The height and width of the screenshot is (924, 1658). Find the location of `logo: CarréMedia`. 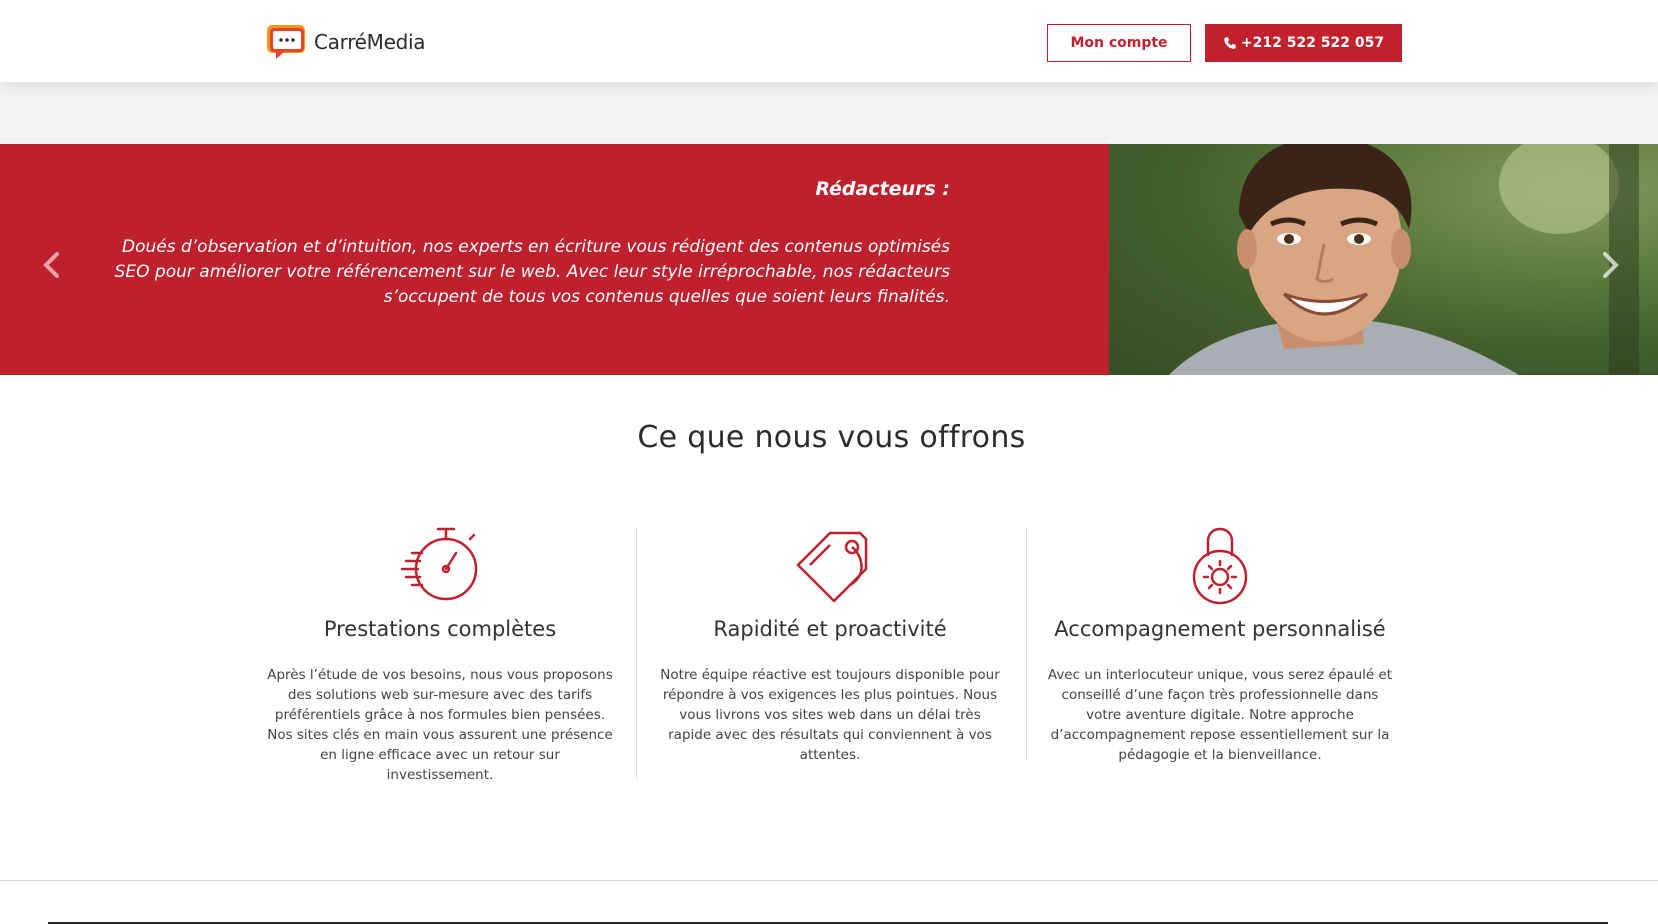

logo: CarréMedia is located at coordinates (346, 42).